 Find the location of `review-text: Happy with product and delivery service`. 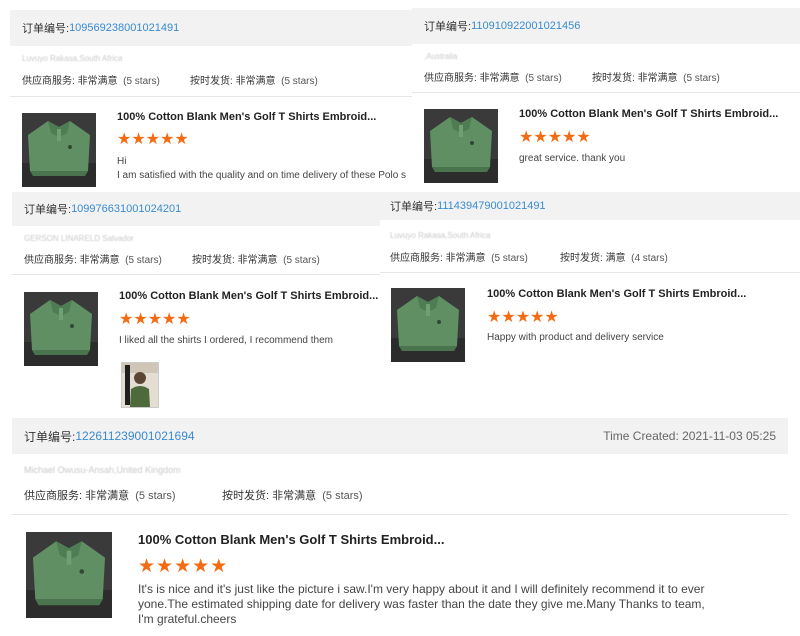

review-text: Happy with product and delivery service is located at coordinates (575, 337).